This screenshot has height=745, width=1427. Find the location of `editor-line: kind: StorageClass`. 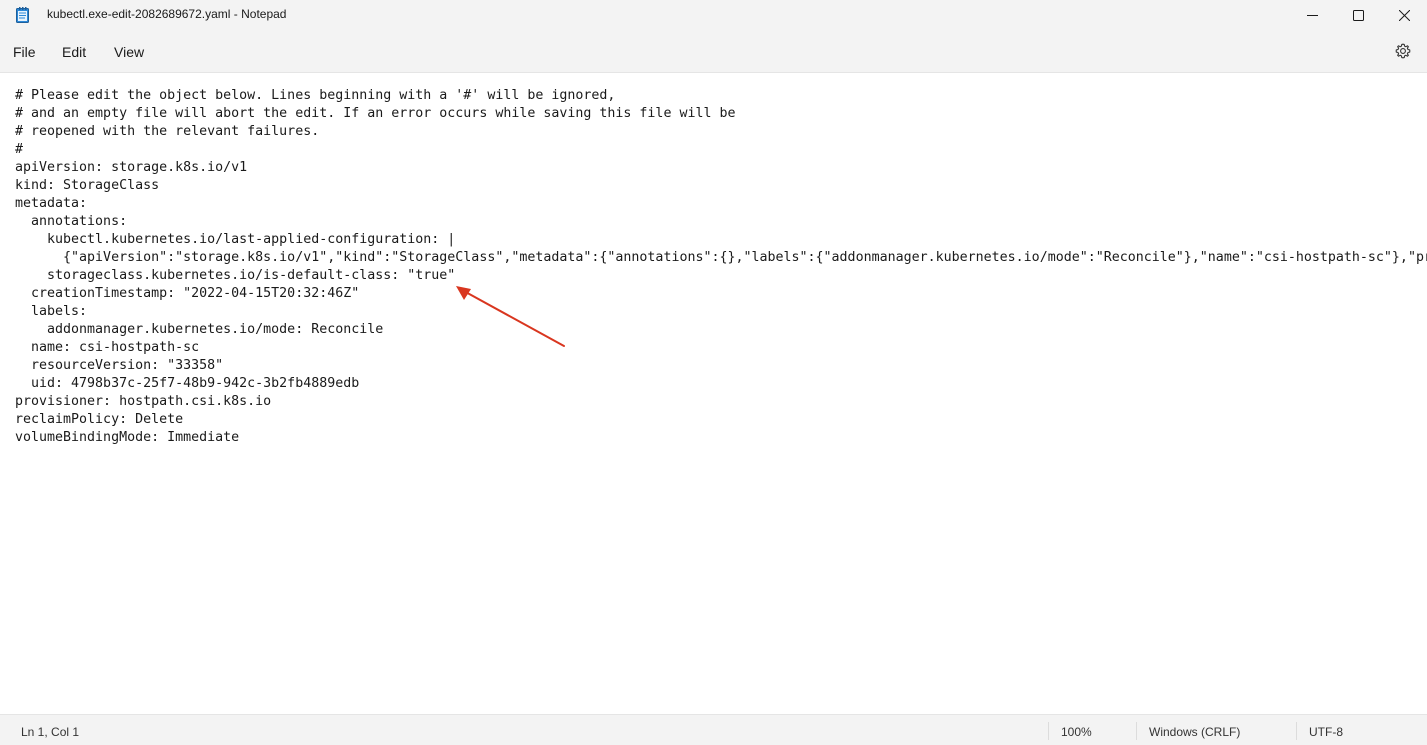

editor-line: kind: StorageClass is located at coordinates (87, 185).